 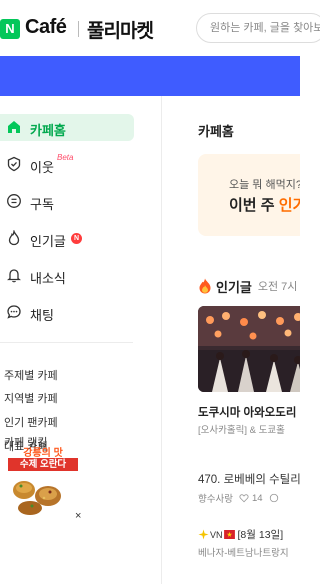 I want to click on flame-icon, so click(x=14, y=238).